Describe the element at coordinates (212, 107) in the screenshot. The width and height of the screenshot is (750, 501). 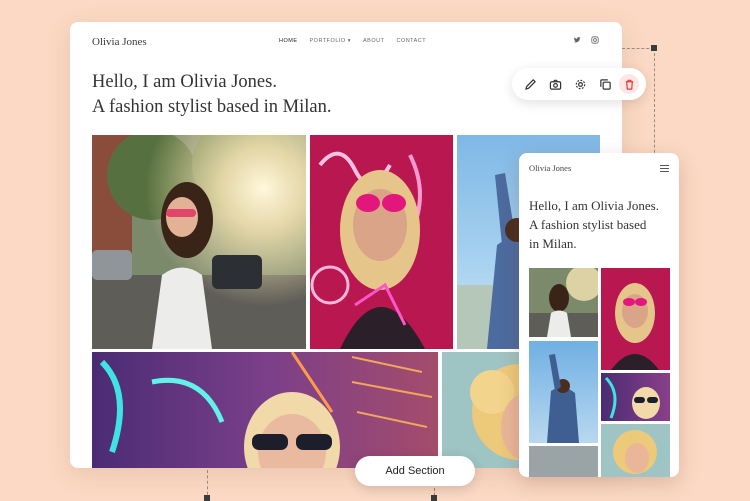
I see `hero-line-2: A fashion stylist based in Milan.` at that location.